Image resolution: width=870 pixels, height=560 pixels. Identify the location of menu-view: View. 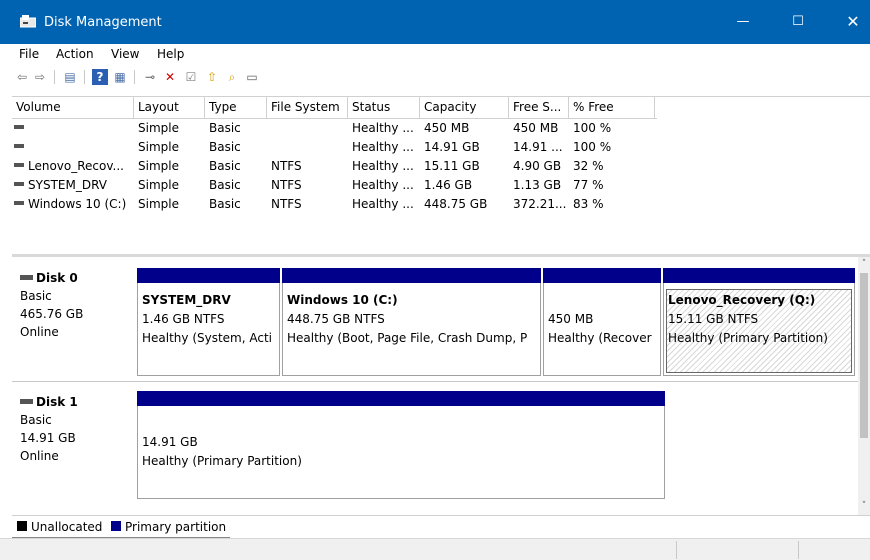
(125, 54).